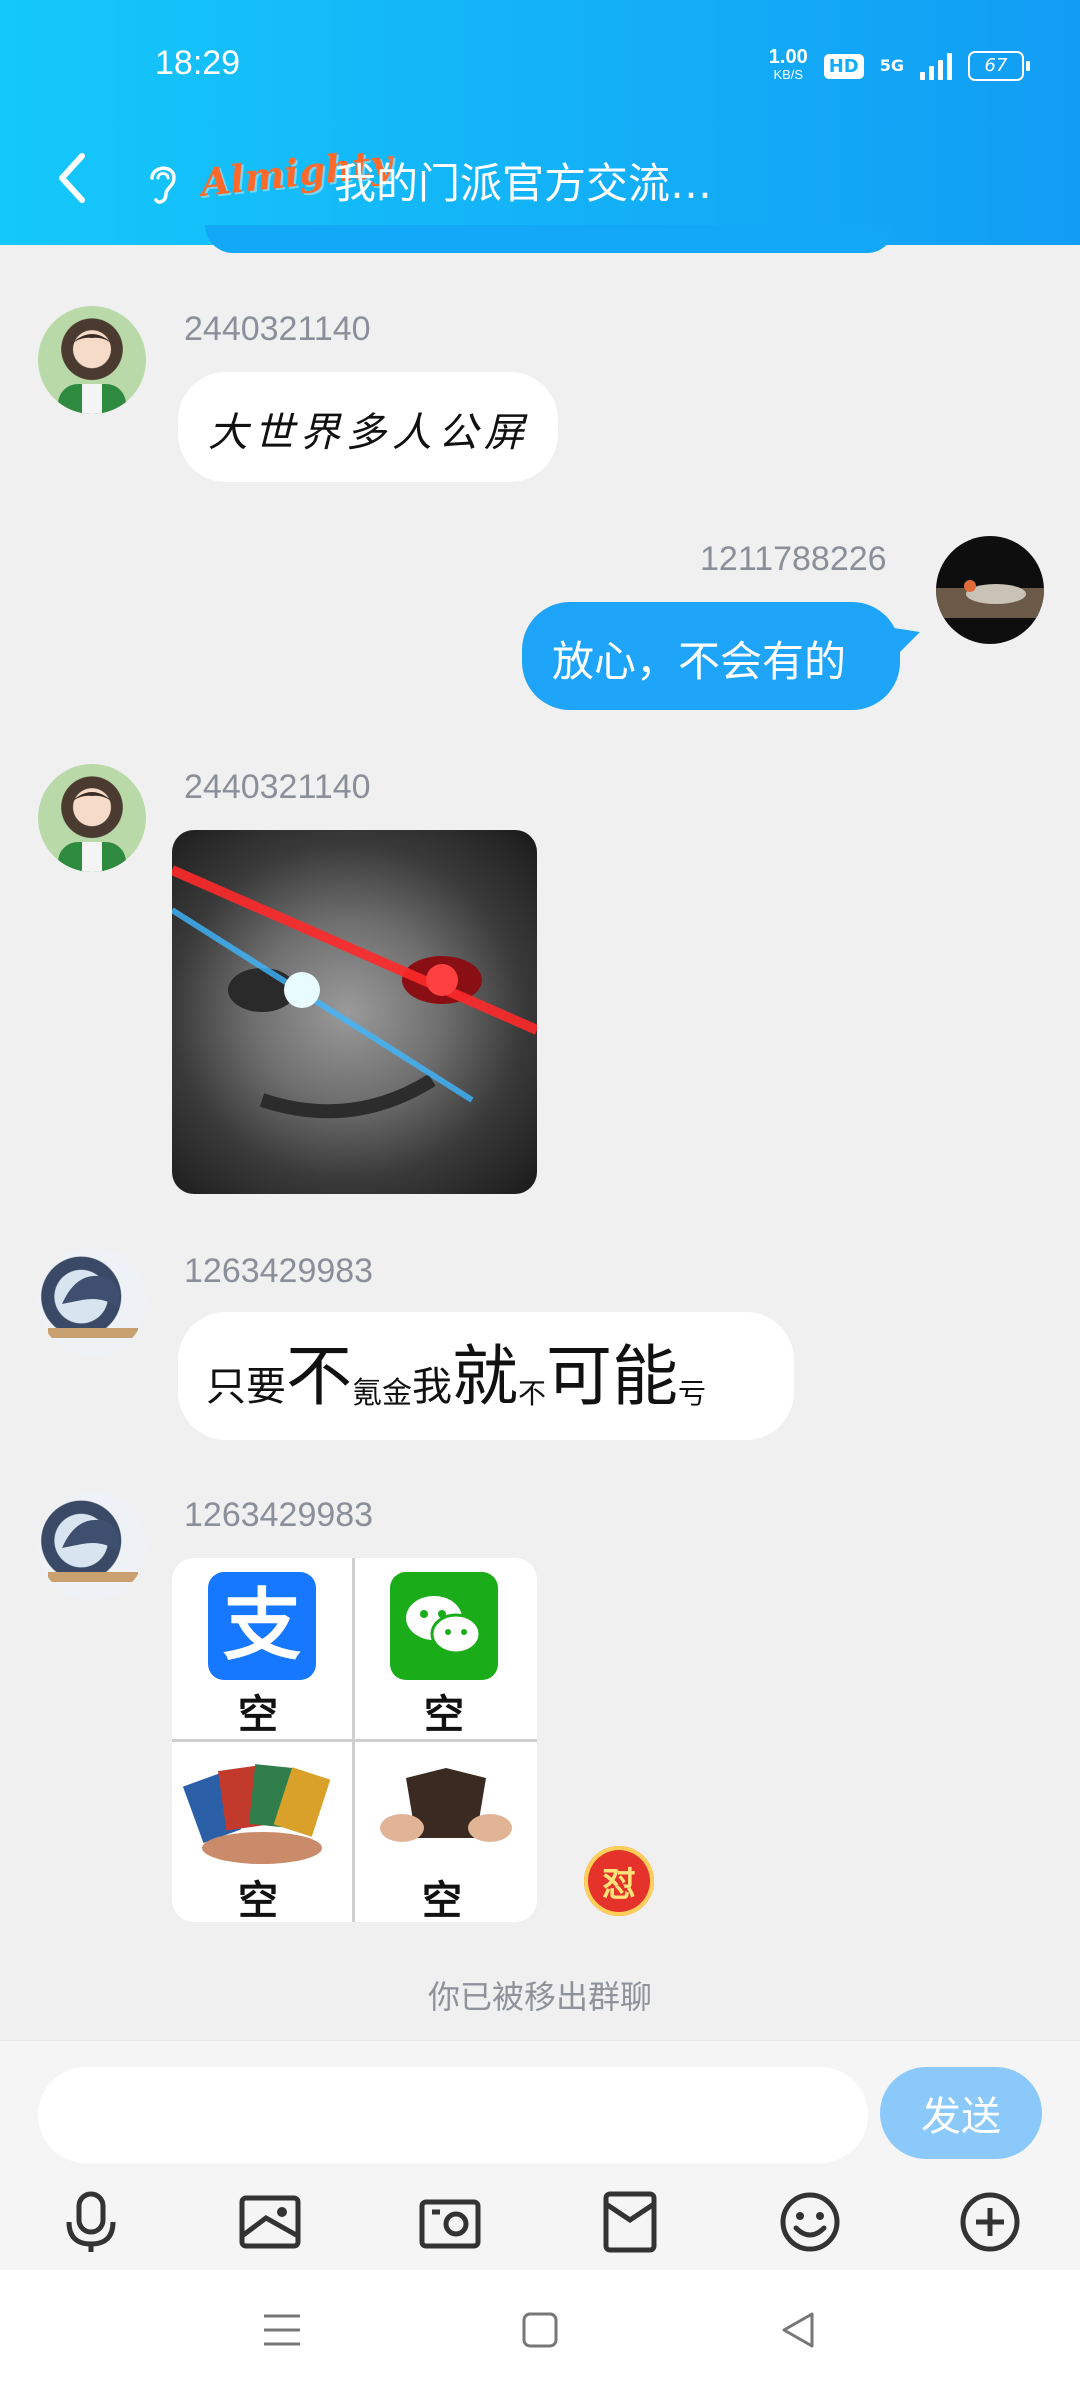  Describe the element at coordinates (456, 1376) in the screenshot. I see `message-text: 只要 不 氪金 我 就 不 可能 亏` at that location.